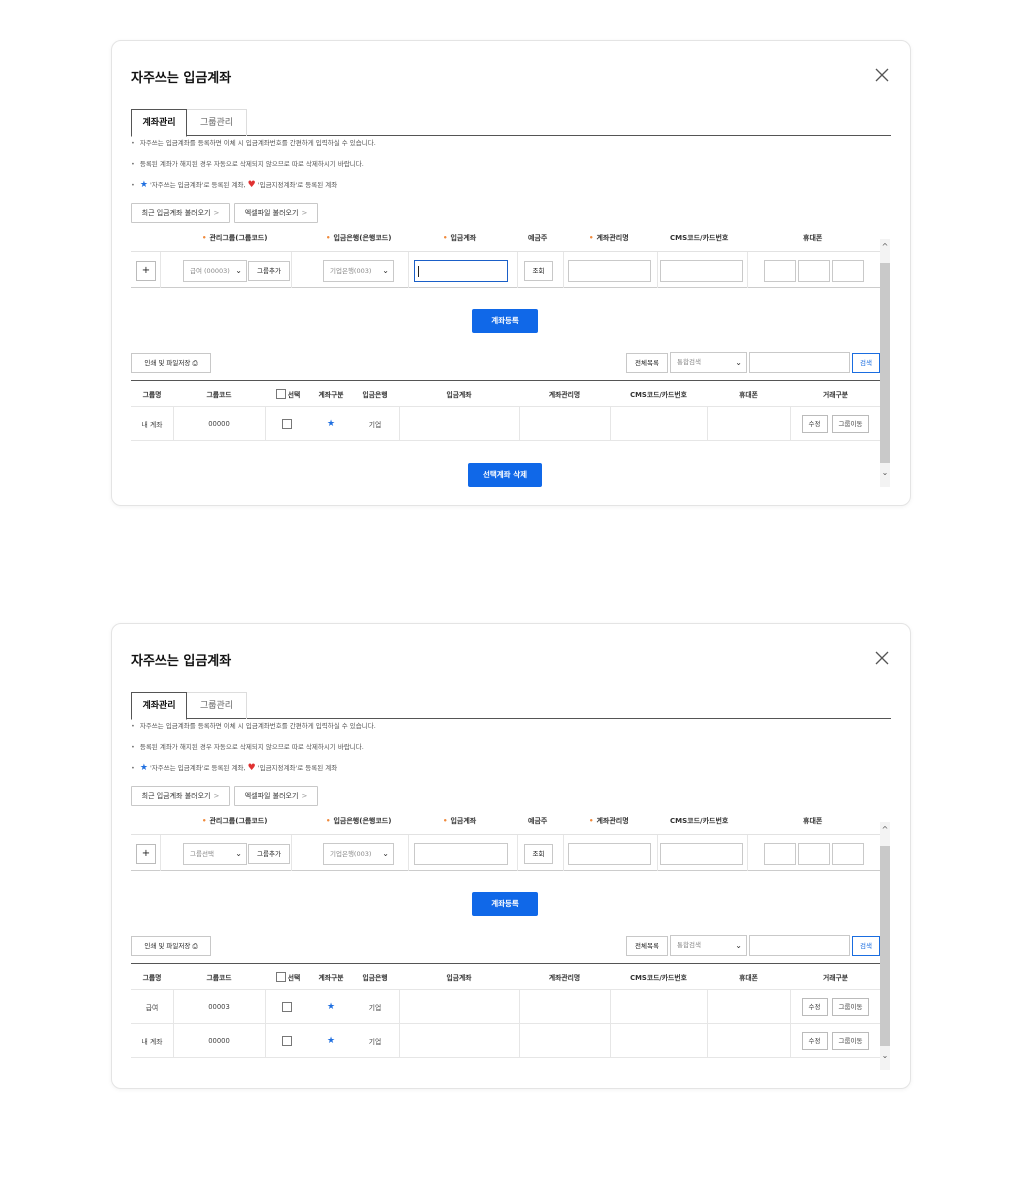  I want to click on header-group: • 관리그룹(그룹코드), so click(235, 238).